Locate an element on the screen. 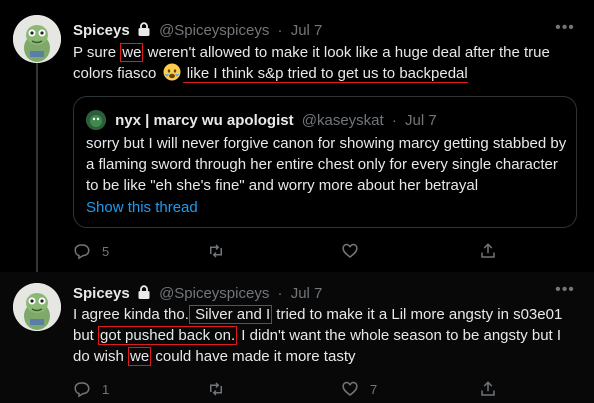 The height and width of the screenshot is (403, 594). tweet-1-actions: 5 is located at coordinates (313, 251).